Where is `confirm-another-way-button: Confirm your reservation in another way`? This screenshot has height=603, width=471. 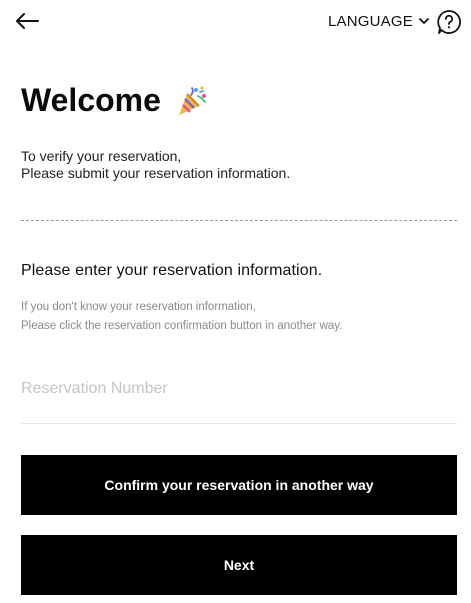
confirm-another-way-button: Confirm your reservation in another way is located at coordinates (239, 485).